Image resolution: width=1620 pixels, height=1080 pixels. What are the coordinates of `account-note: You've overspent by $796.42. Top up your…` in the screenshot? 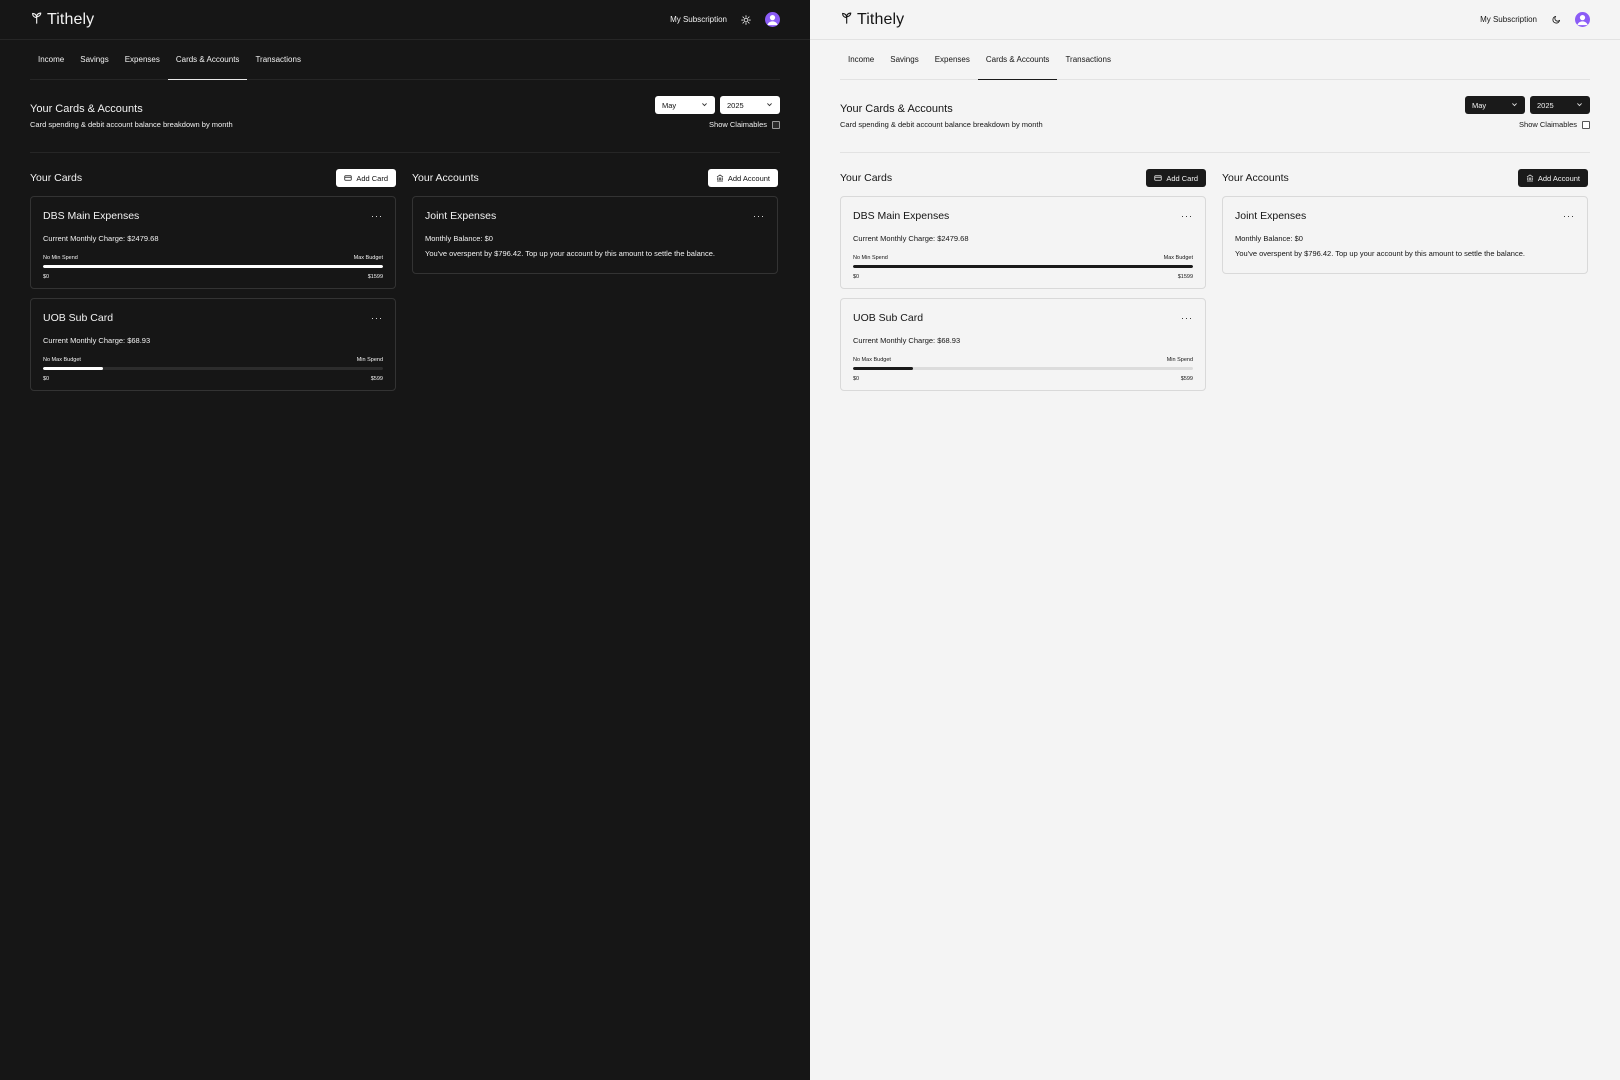 It's located at (570, 253).